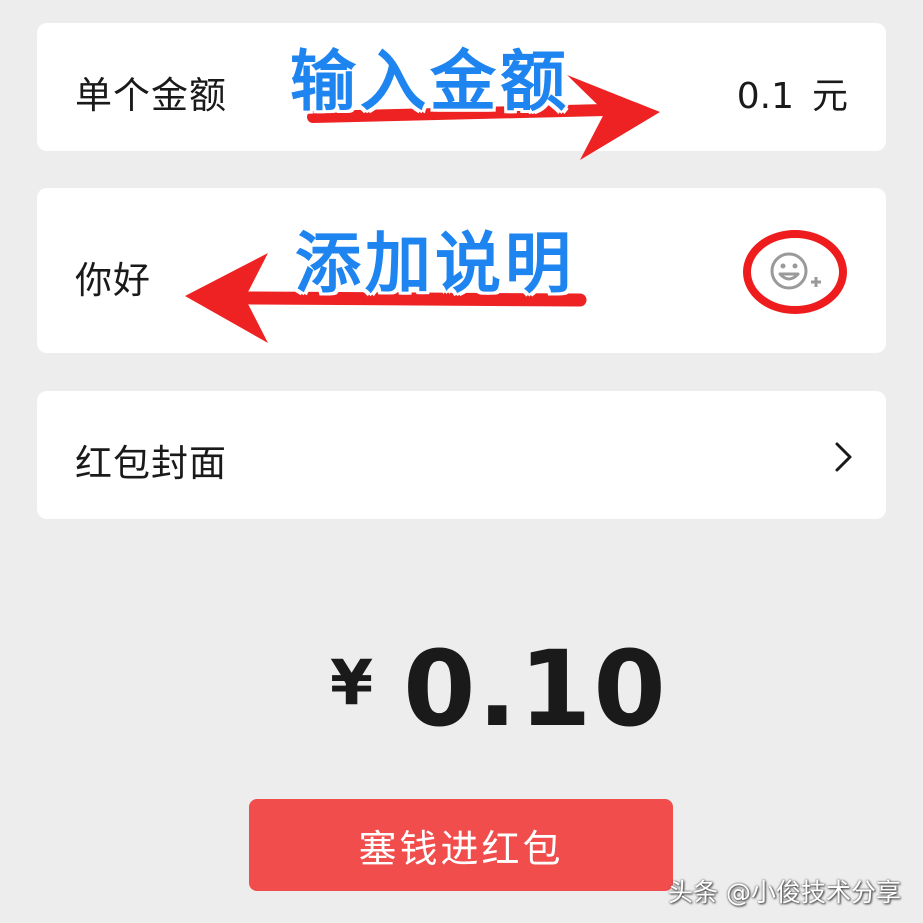  What do you see at coordinates (765, 96) in the screenshot?
I see `amount-value: 0.1` at bounding box center [765, 96].